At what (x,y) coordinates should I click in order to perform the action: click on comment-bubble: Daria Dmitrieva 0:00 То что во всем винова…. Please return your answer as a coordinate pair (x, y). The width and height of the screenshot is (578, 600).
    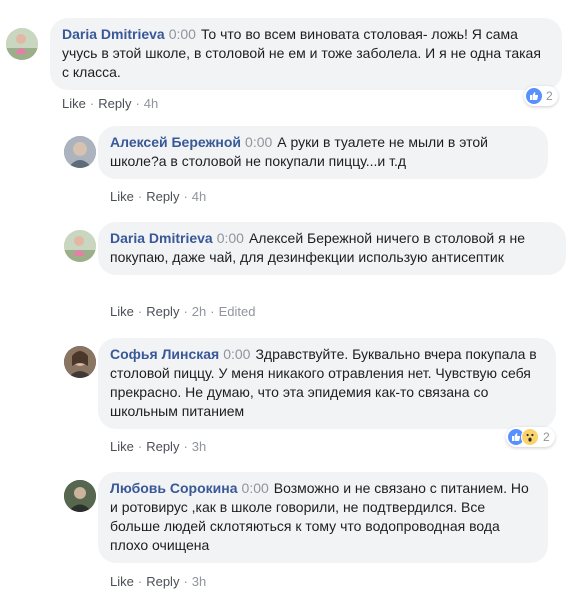
    Looking at the image, I should click on (306, 54).